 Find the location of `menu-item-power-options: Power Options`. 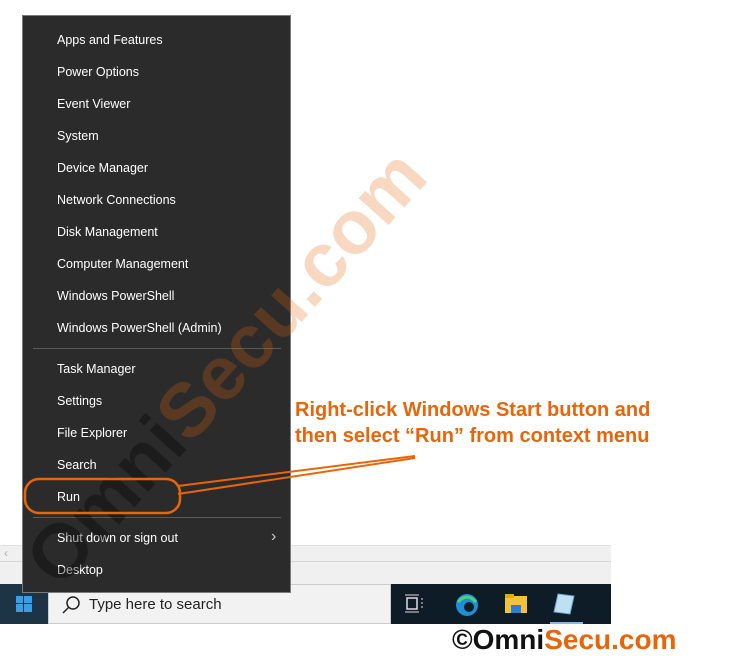

menu-item-power-options: Power Options is located at coordinates (156, 72).